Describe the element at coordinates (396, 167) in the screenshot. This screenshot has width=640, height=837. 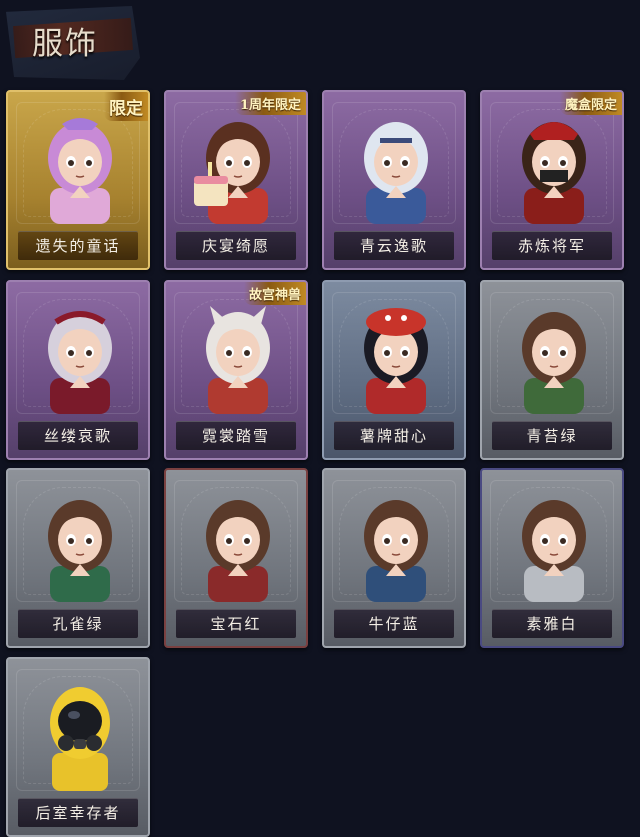
I see `silver-hair-portrait-icon` at that location.